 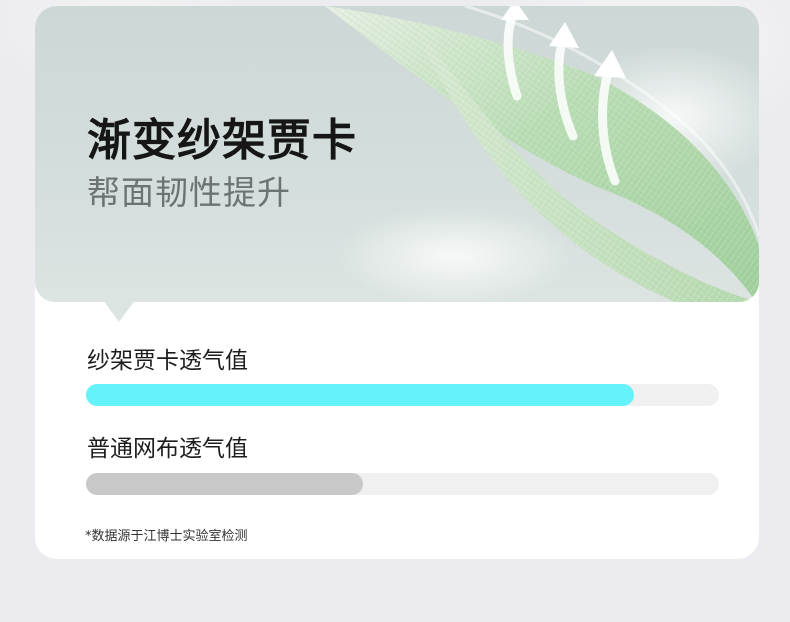 What do you see at coordinates (189, 192) in the screenshot?
I see `hero-subtitle: 帮面韧性提升` at bounding box center [189, 192].